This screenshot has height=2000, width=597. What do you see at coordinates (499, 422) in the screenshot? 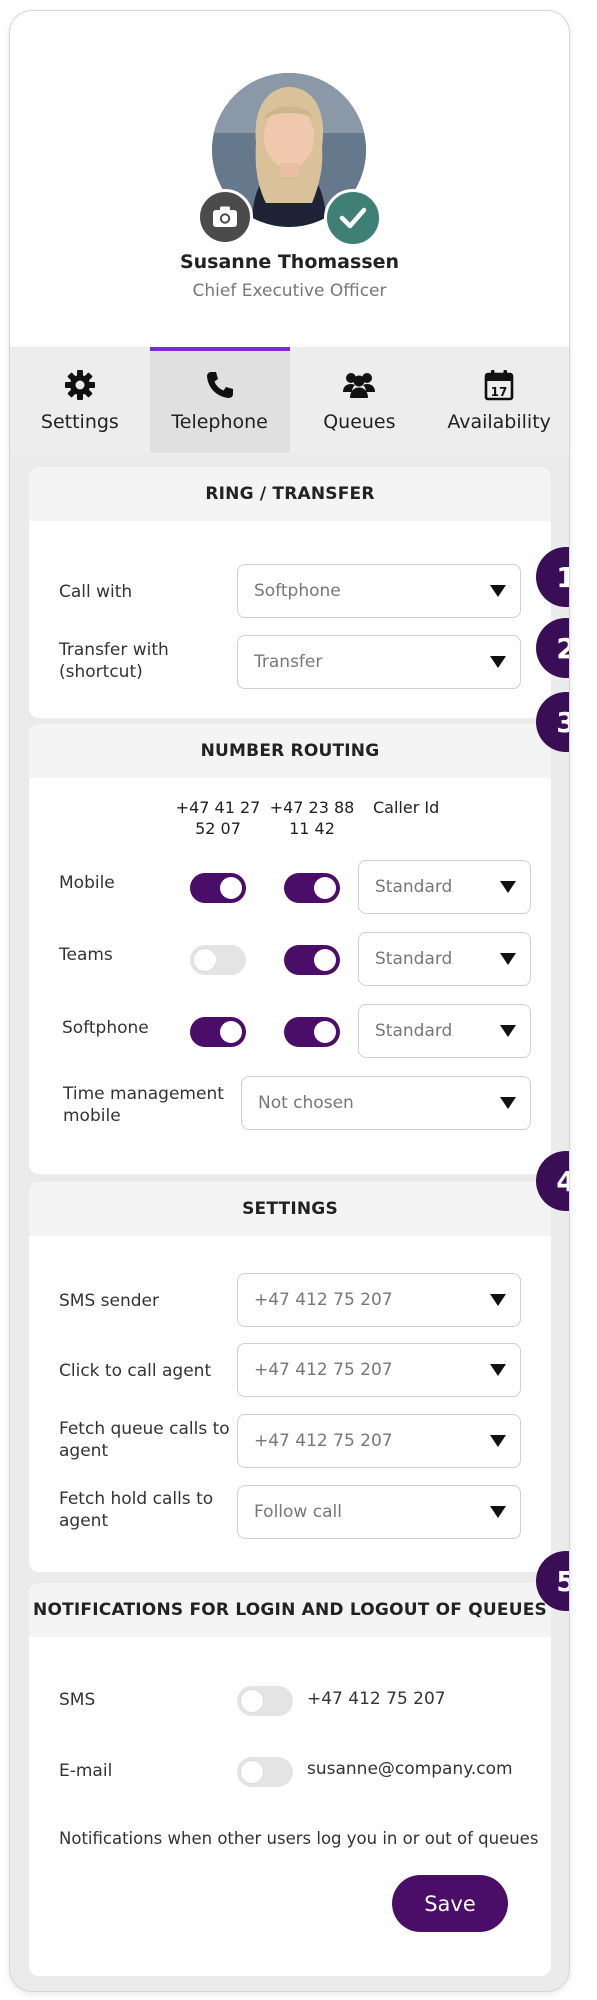
I see `tab-availability-label: Availability` at bounding box center [499, 422].